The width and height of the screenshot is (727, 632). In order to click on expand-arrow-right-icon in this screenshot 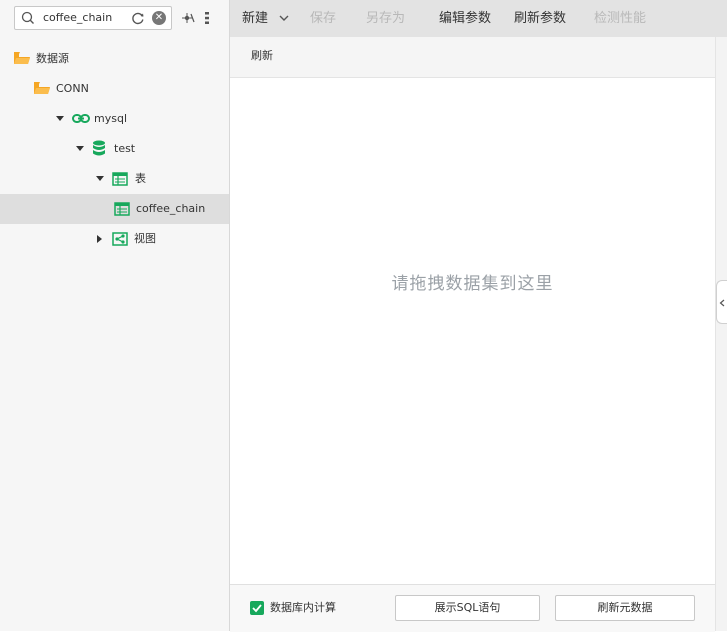, I will do `click(100, 239)`.